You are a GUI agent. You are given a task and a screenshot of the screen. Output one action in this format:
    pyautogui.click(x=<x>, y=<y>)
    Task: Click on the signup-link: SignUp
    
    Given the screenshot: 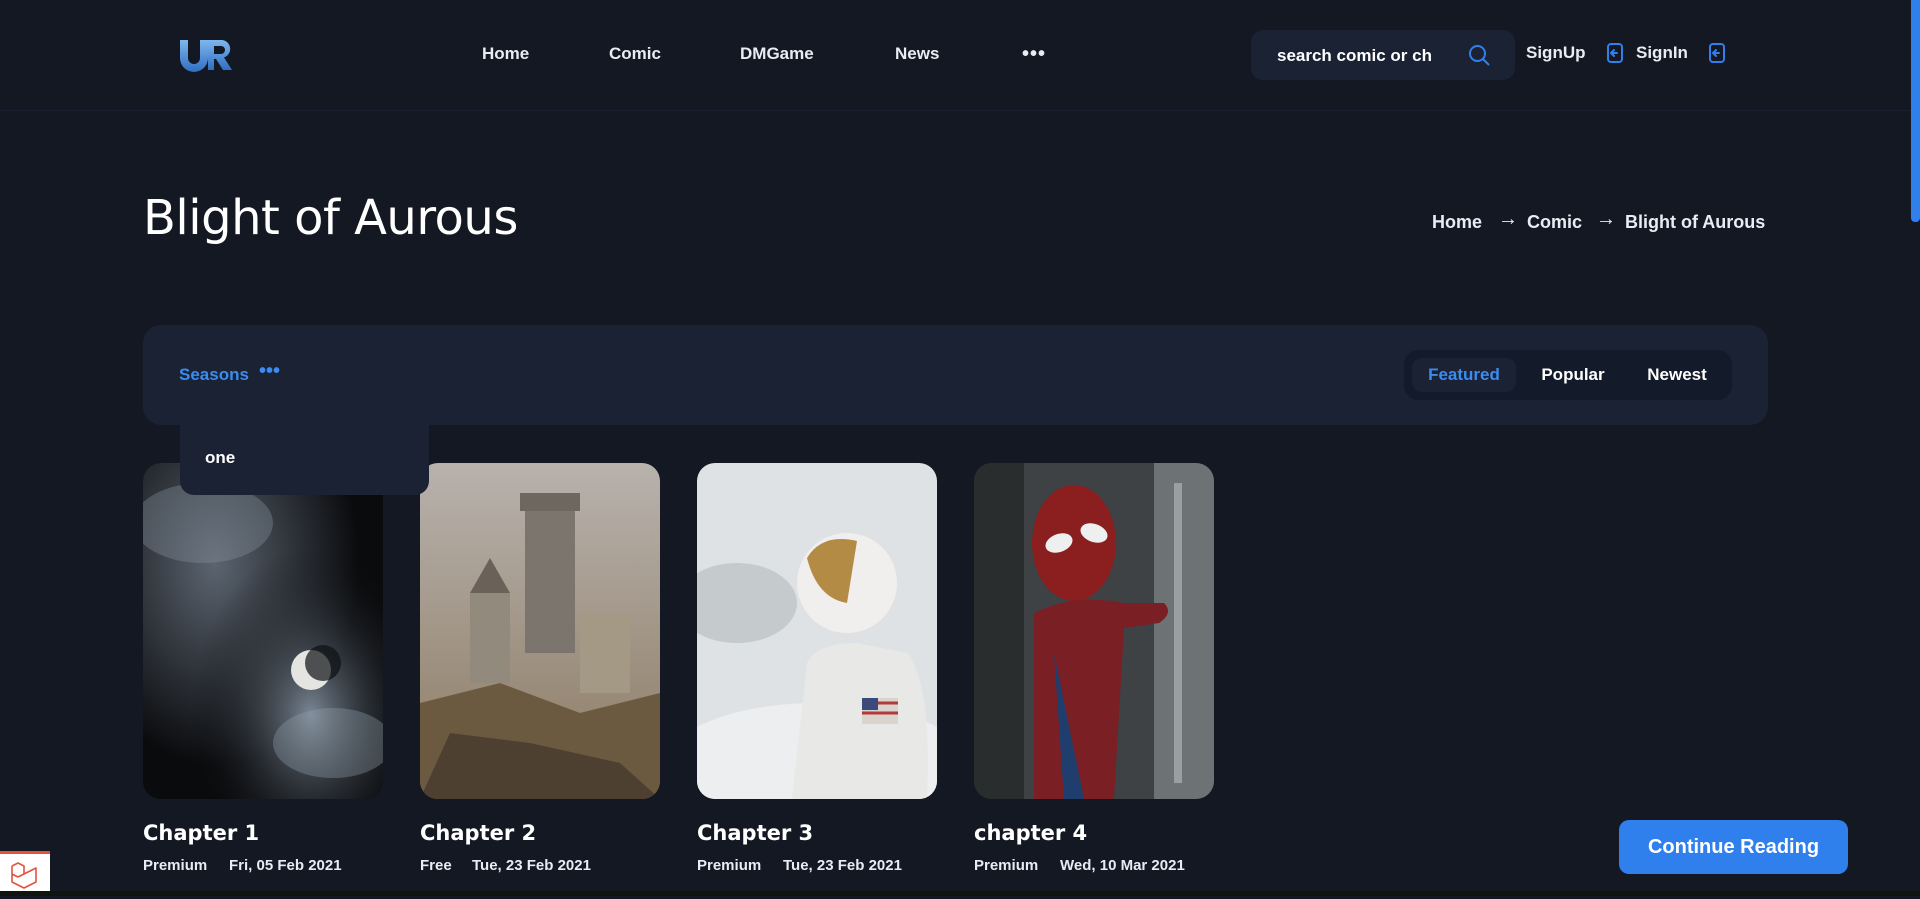 What is the action you would take?
    pyautogui.click(x=1556, y=53)
    